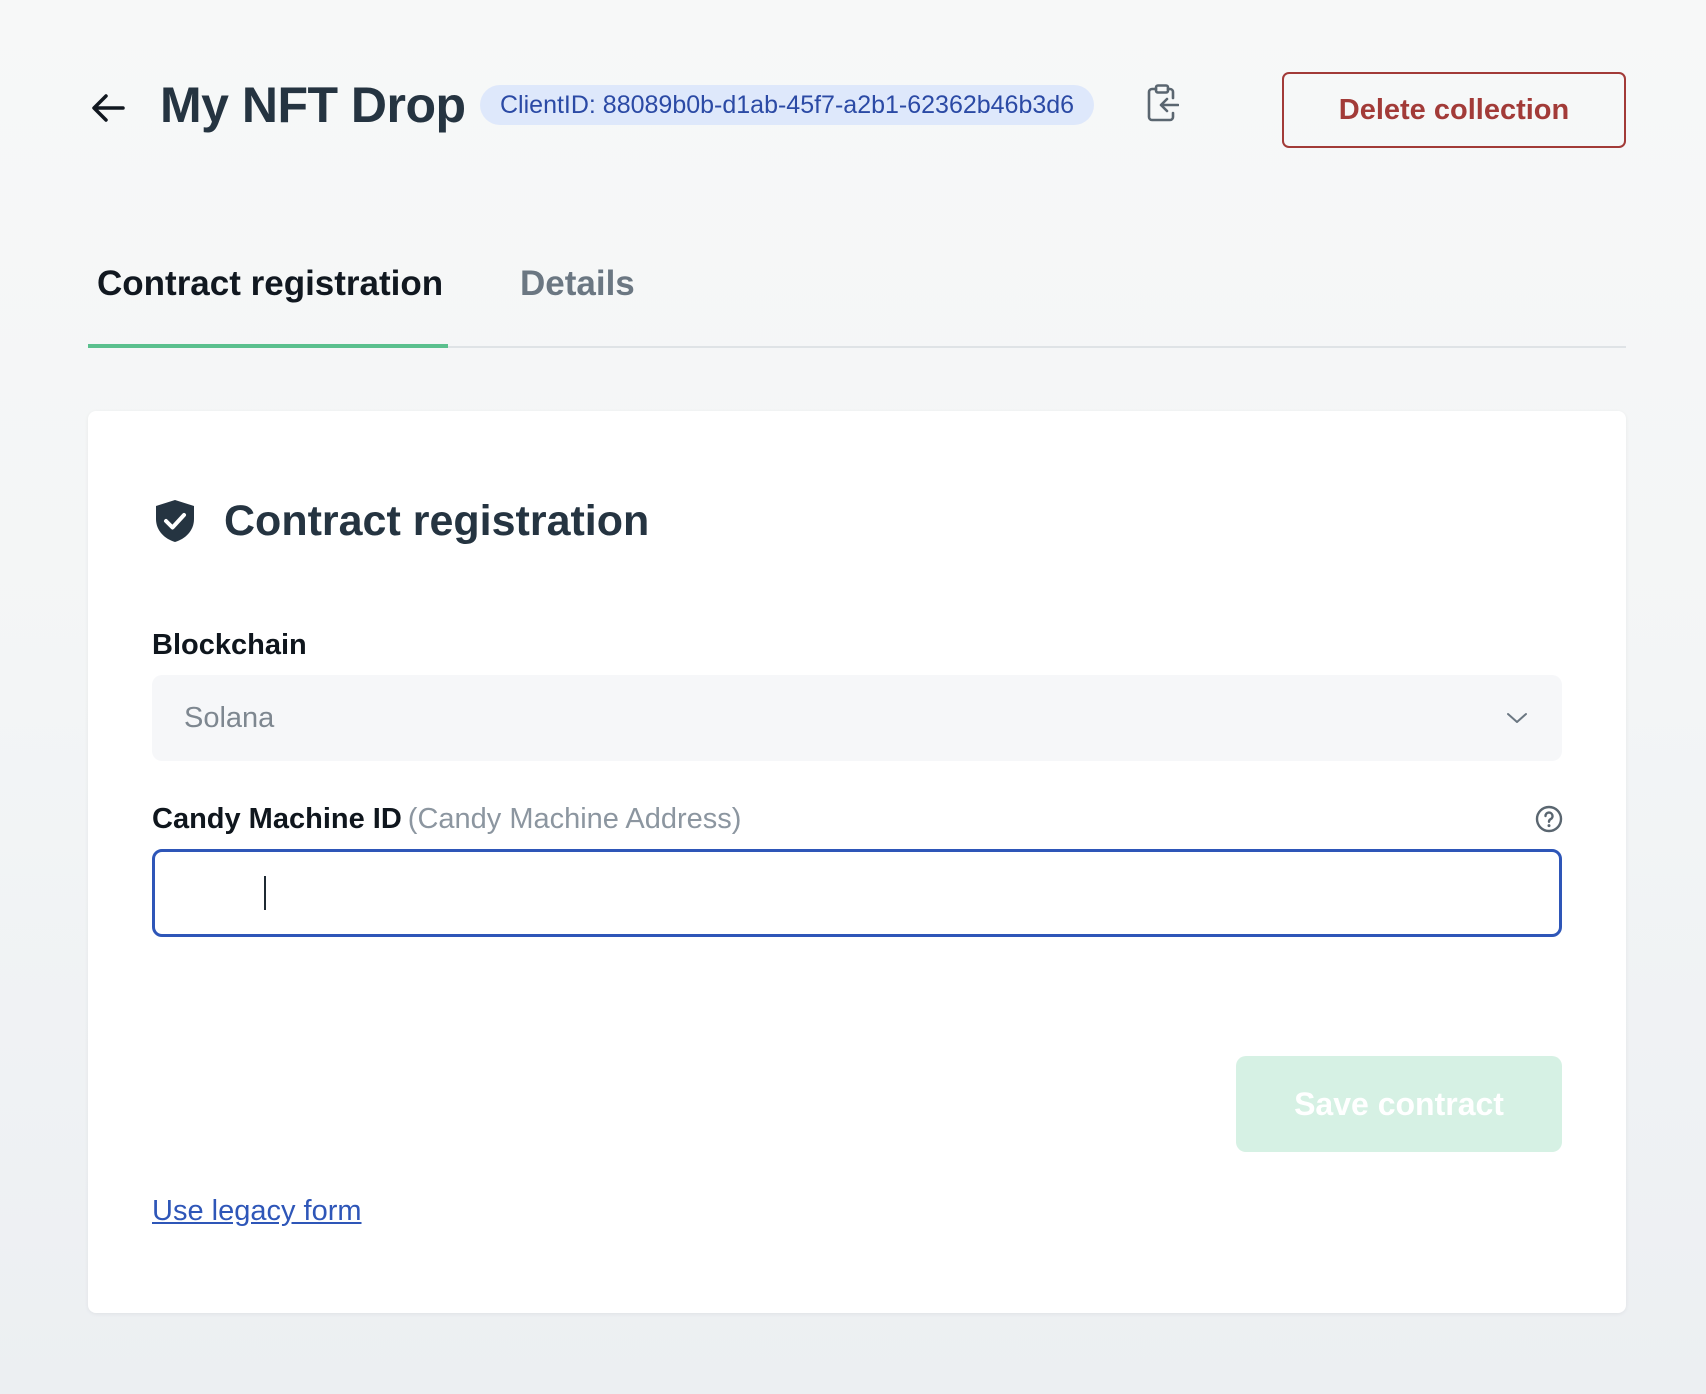 The width and height of the screenshot is (1706, 1394). I want to click on save-contract-button: Save contract, so click(1399, 1104).